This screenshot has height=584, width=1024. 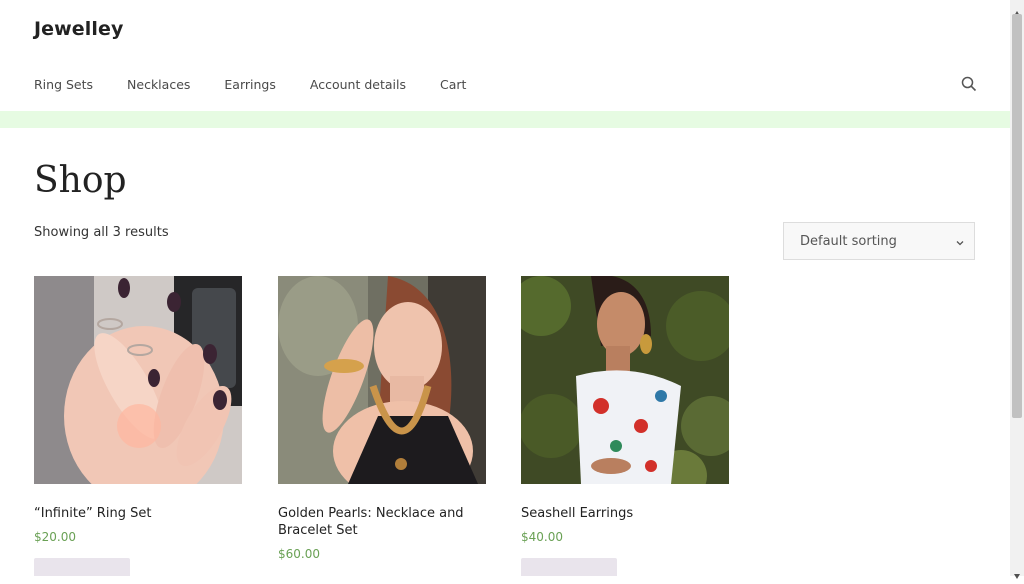 I want to click on product-name: Seashell Earrings, so click(x=625, y=513).